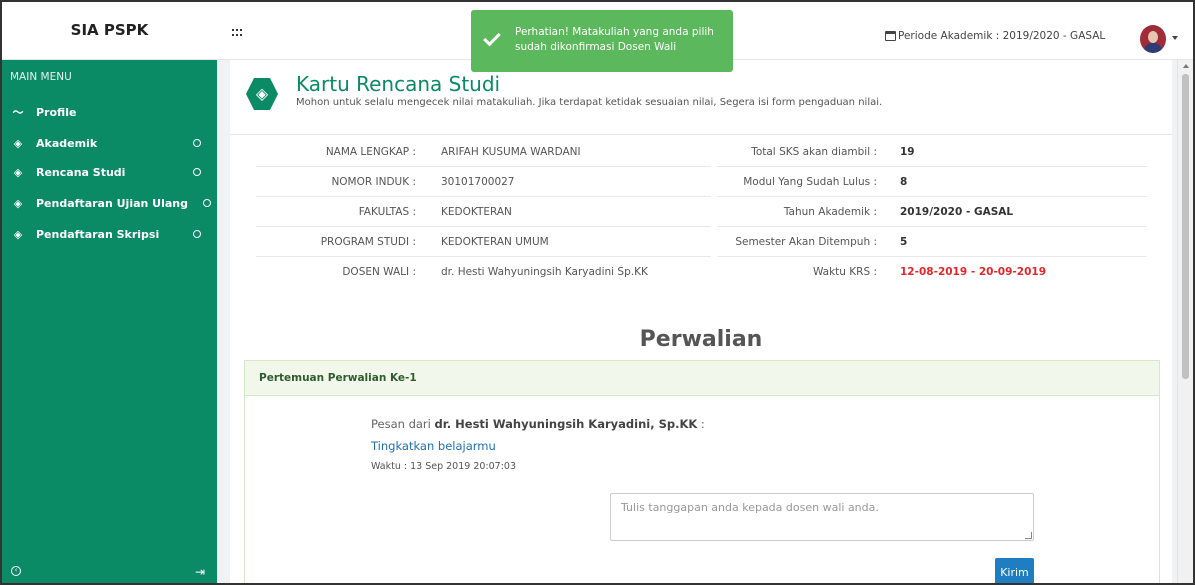  What do you see at coordinates (16, 571) in the screenshot?
I see `collapse-sidebar-icon: ‹` at bounding box center [16, 571].